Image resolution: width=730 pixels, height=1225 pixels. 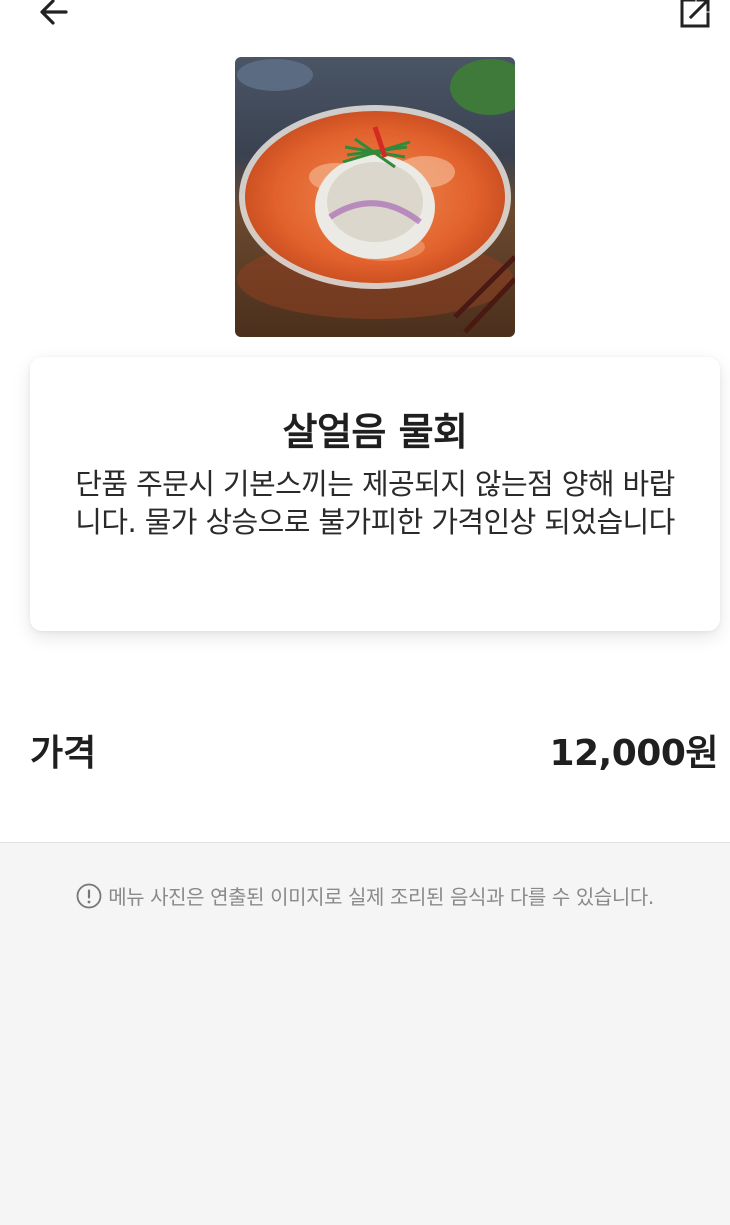 I want to click on price-value: 12,000원, so click(x=633, y=753).